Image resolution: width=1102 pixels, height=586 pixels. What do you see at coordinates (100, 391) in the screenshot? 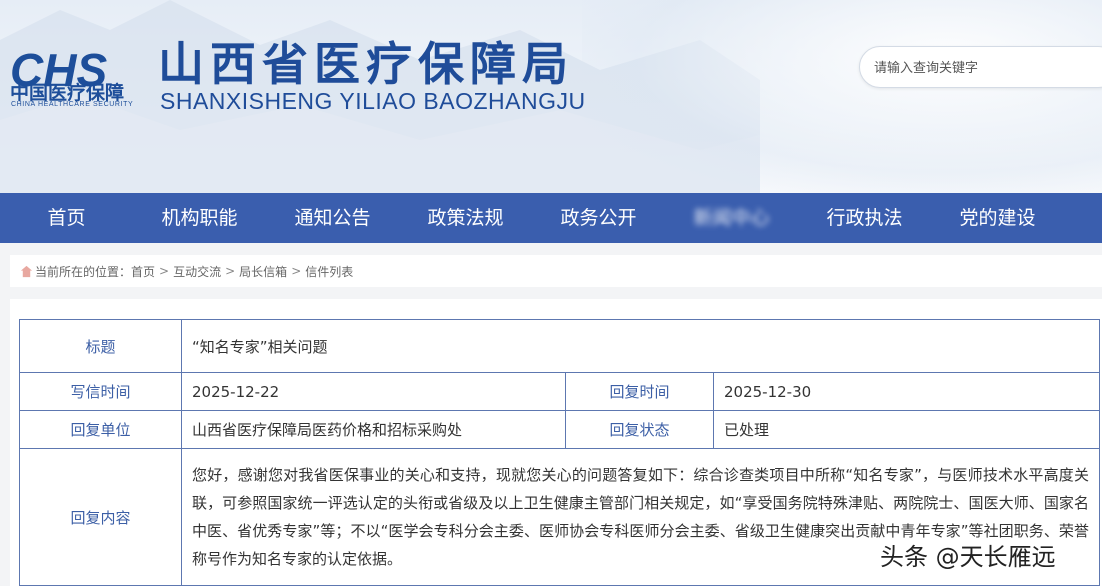
I see `write-time-label: 写信时间` at bounding box center [100, 391].